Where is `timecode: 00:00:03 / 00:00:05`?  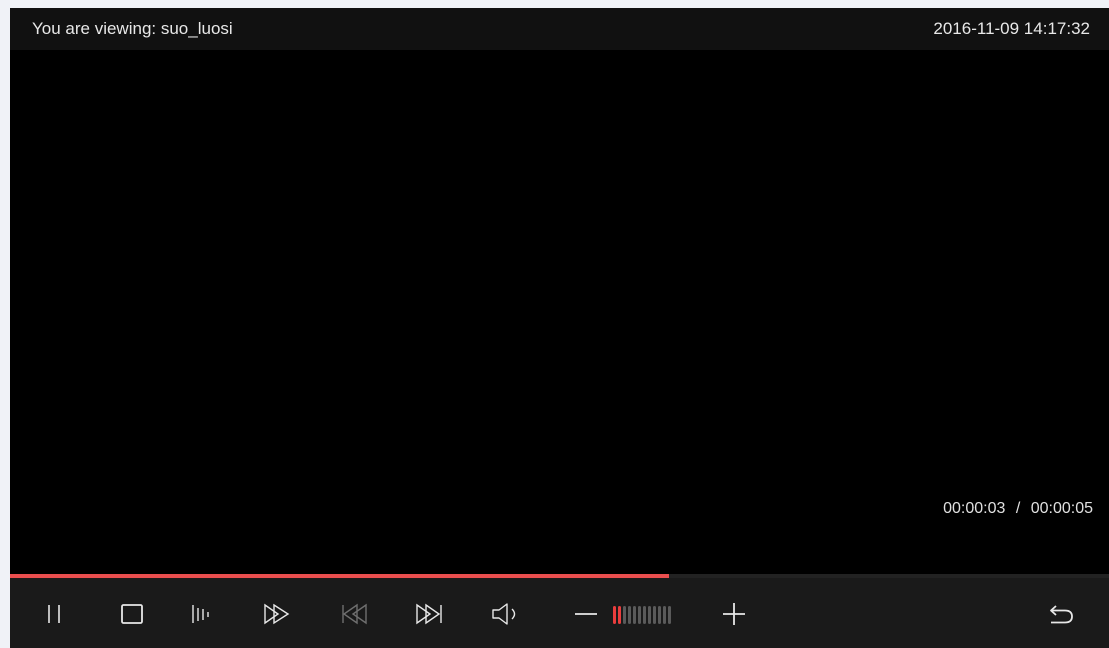
timecode: 00:00:03 / 00:00:05 is located at coordinates (1018, 509).